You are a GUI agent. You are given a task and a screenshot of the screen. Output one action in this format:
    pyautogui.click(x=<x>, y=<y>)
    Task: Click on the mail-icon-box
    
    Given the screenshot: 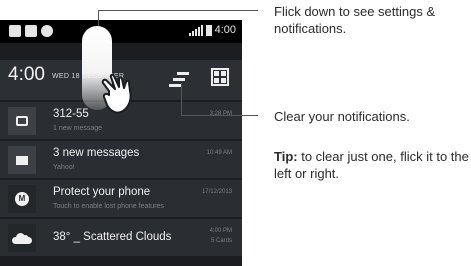 What is the action you would take?
    pyautogui.click(x=22, y=160)
    